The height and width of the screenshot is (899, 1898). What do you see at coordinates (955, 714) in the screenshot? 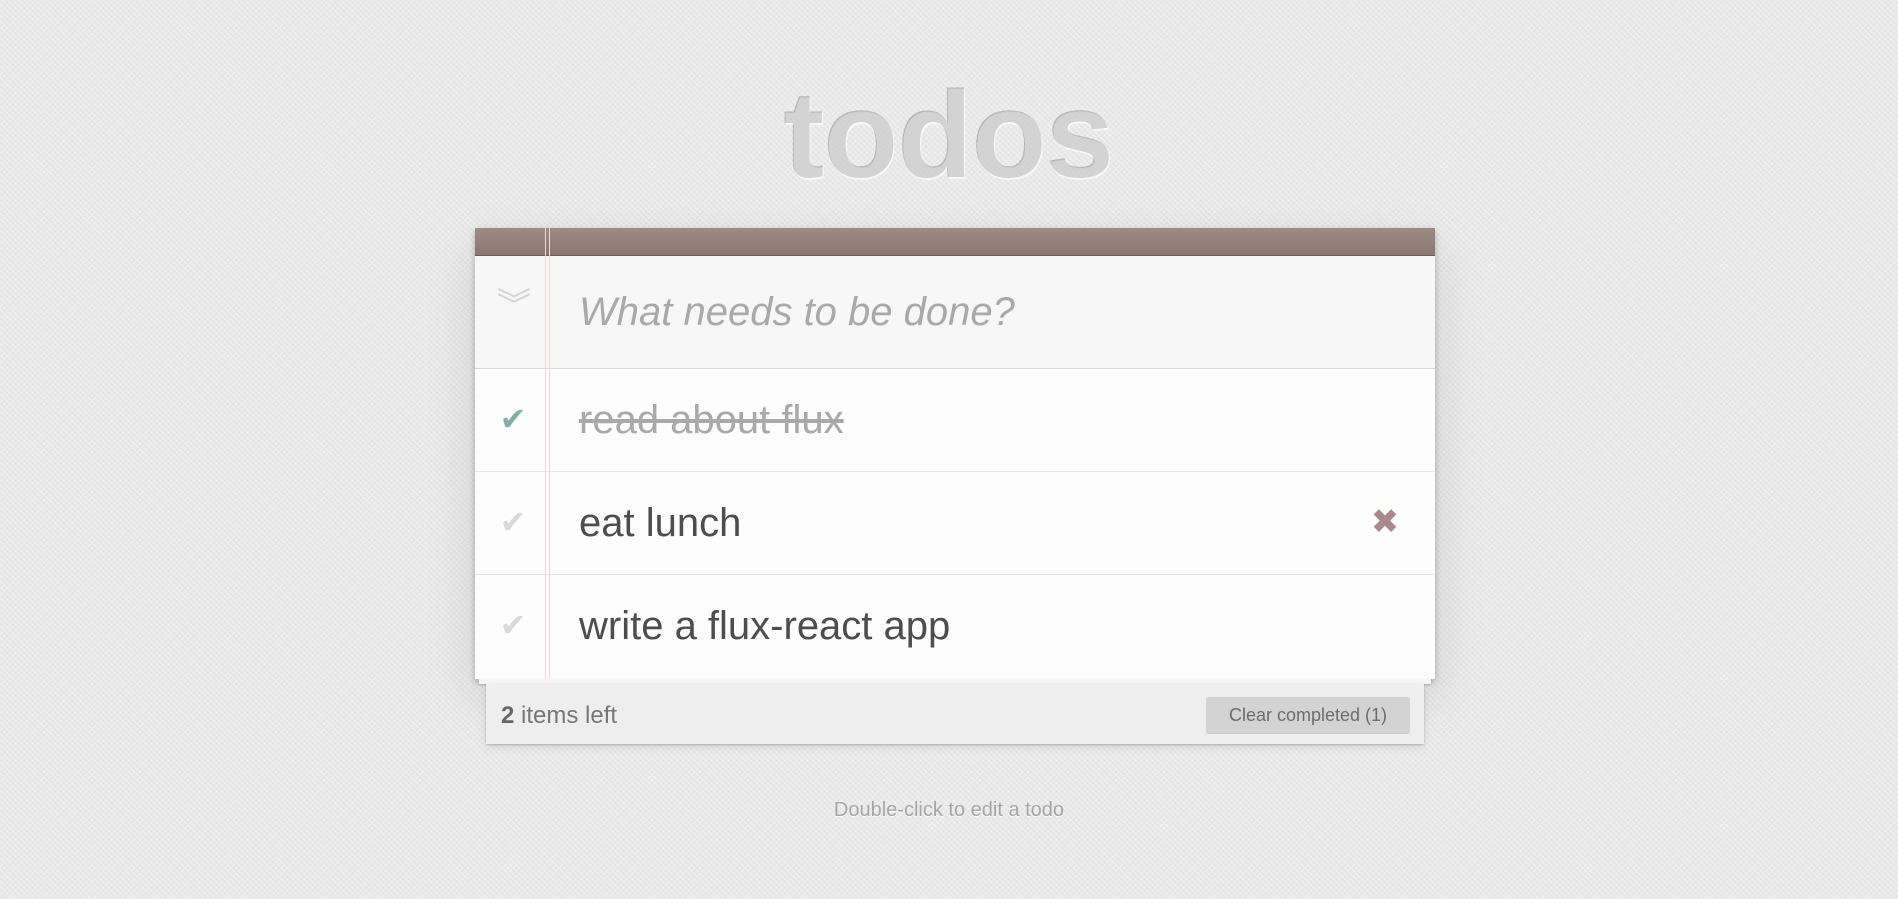
I see `todo-footer: 2 items left Clear completed (1)` at bounding box center [955, 714].